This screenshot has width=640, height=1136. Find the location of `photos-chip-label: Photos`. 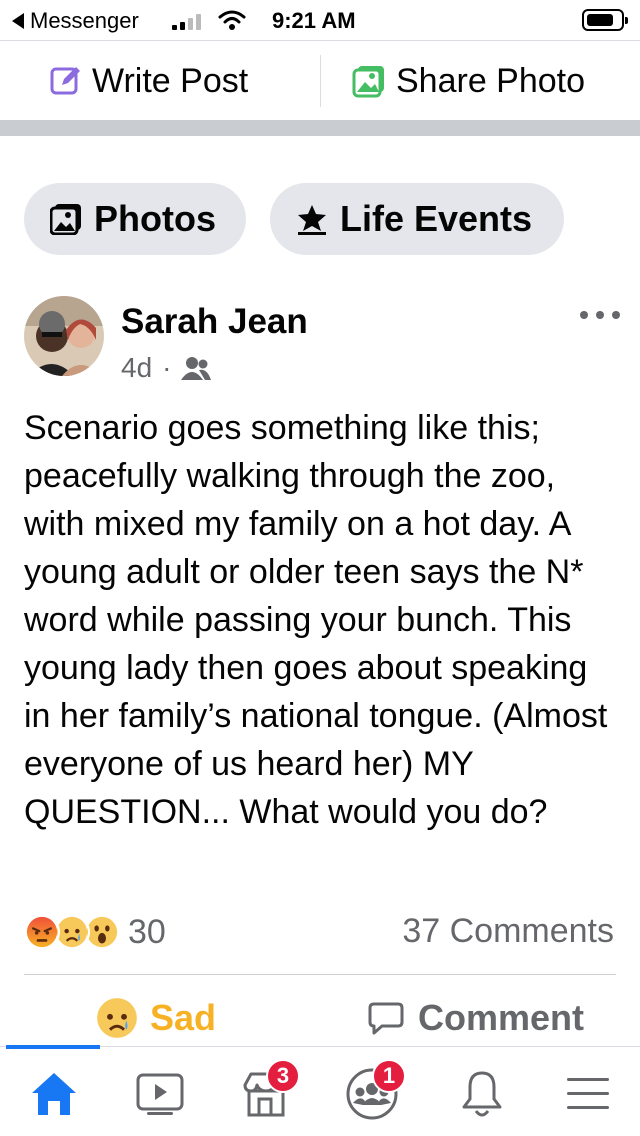

photos-chip-label: Photos is located at coordinates (155, 218).